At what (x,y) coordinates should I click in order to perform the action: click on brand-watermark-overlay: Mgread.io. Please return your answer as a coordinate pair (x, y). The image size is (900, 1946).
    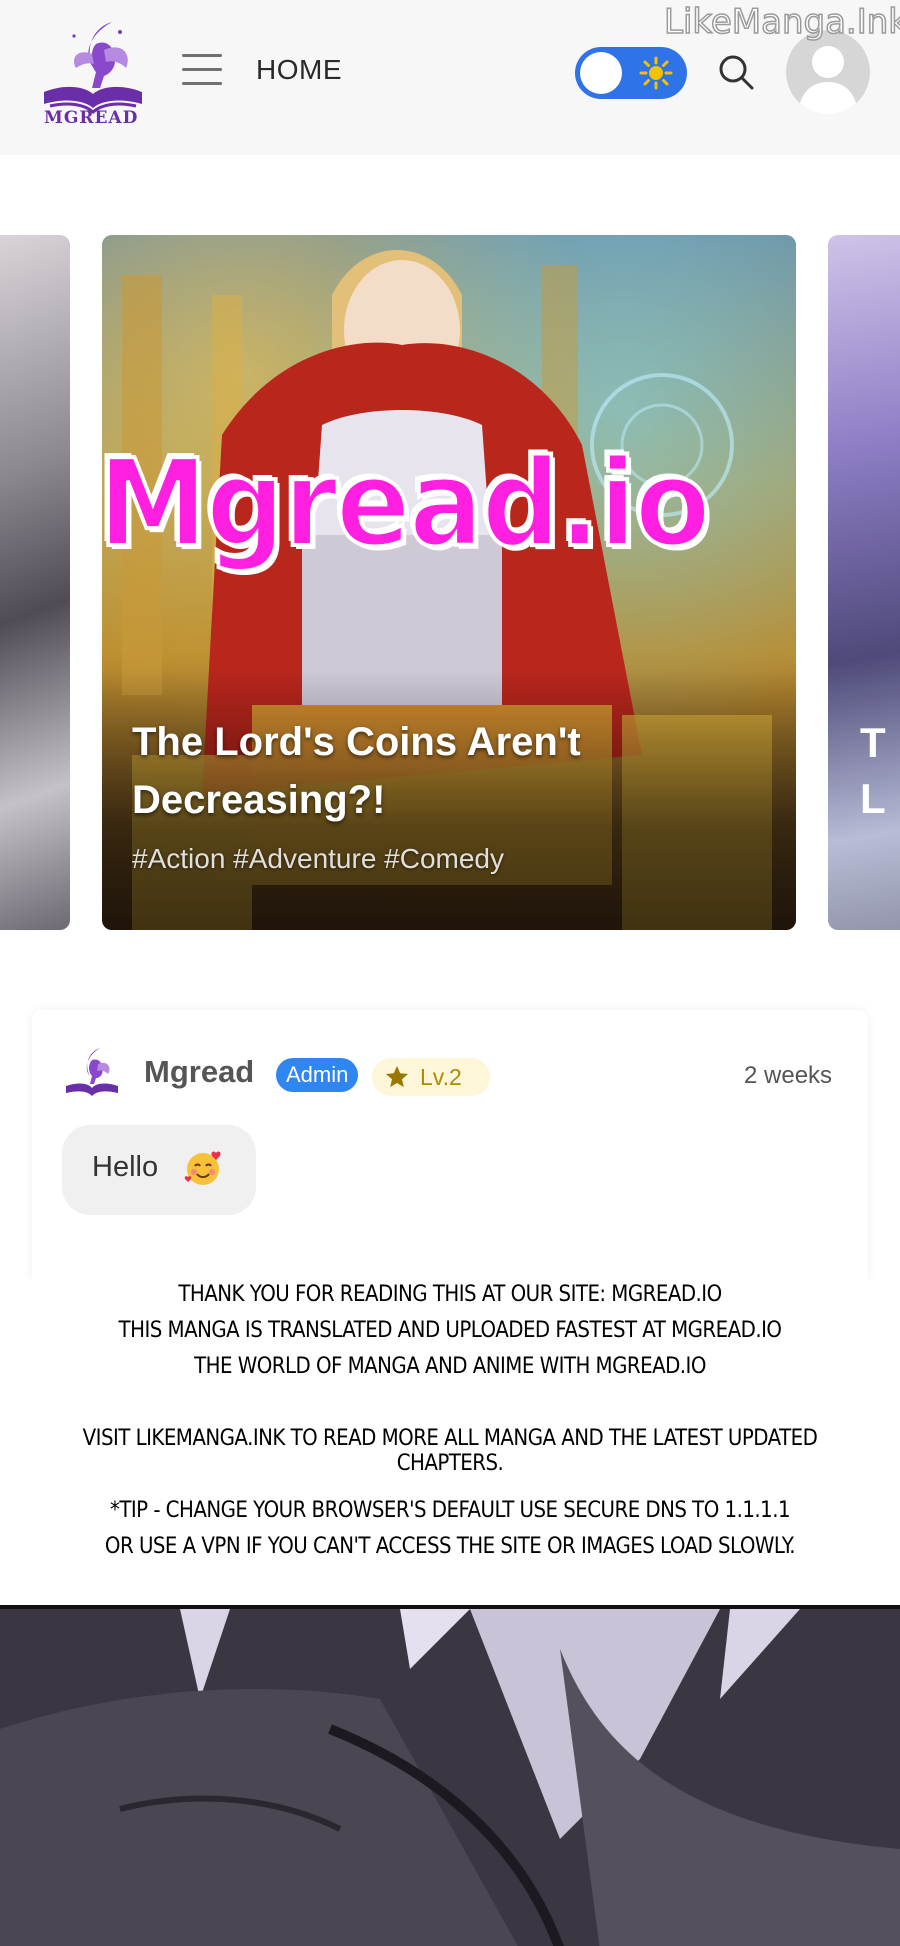
    Looking at the image, I should click on (404, 504).